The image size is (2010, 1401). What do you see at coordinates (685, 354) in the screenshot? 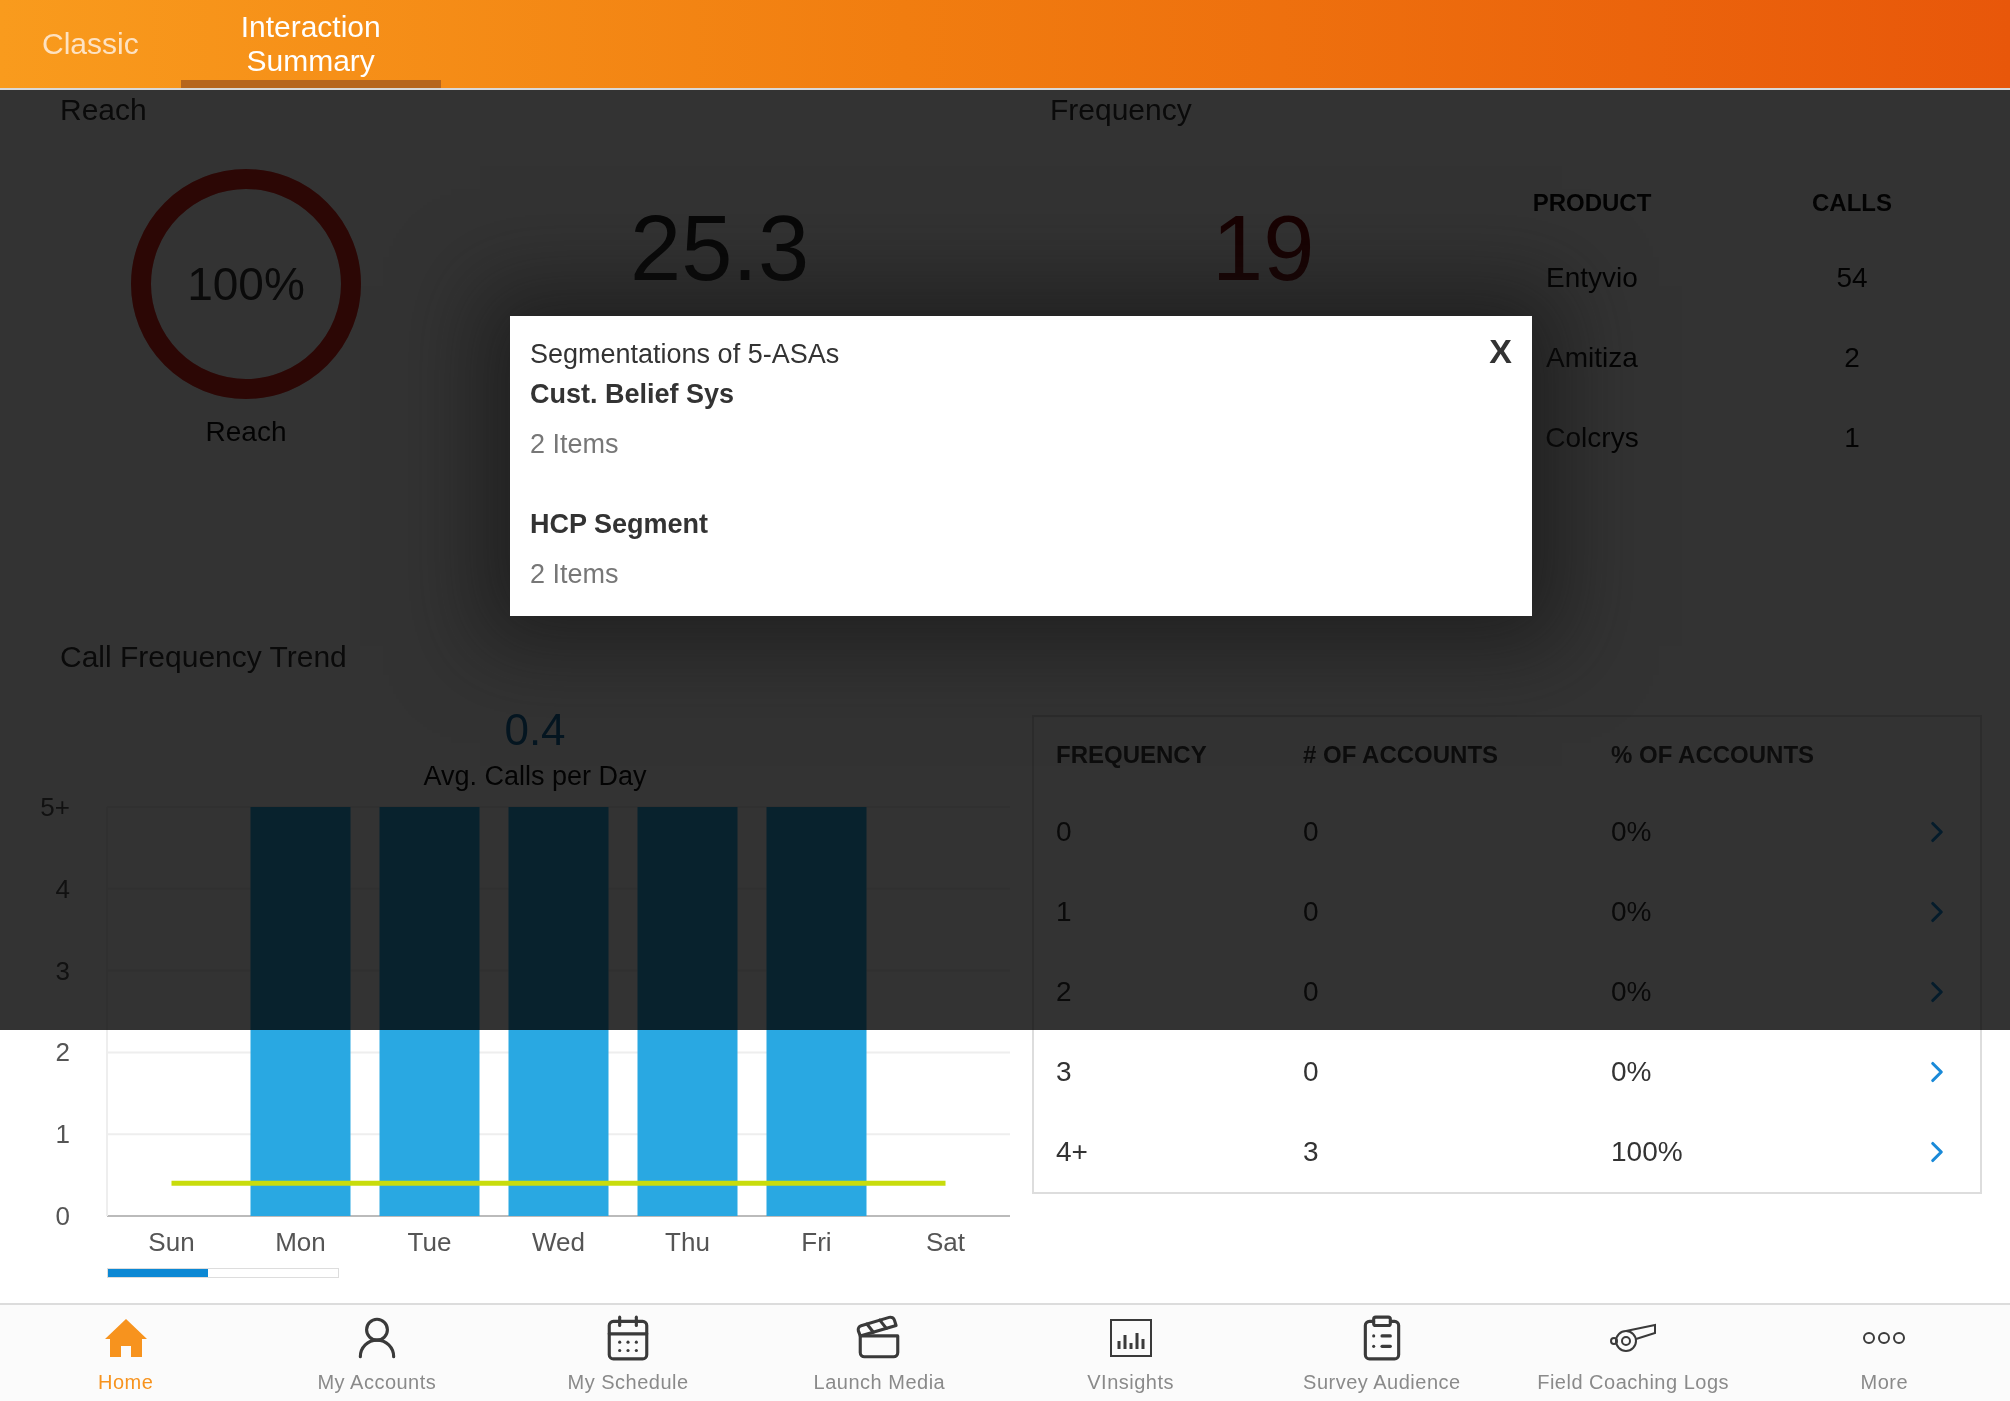
I see `dialog-title: Segmentations of 5-ASAs` at bounding box center [685, 354].